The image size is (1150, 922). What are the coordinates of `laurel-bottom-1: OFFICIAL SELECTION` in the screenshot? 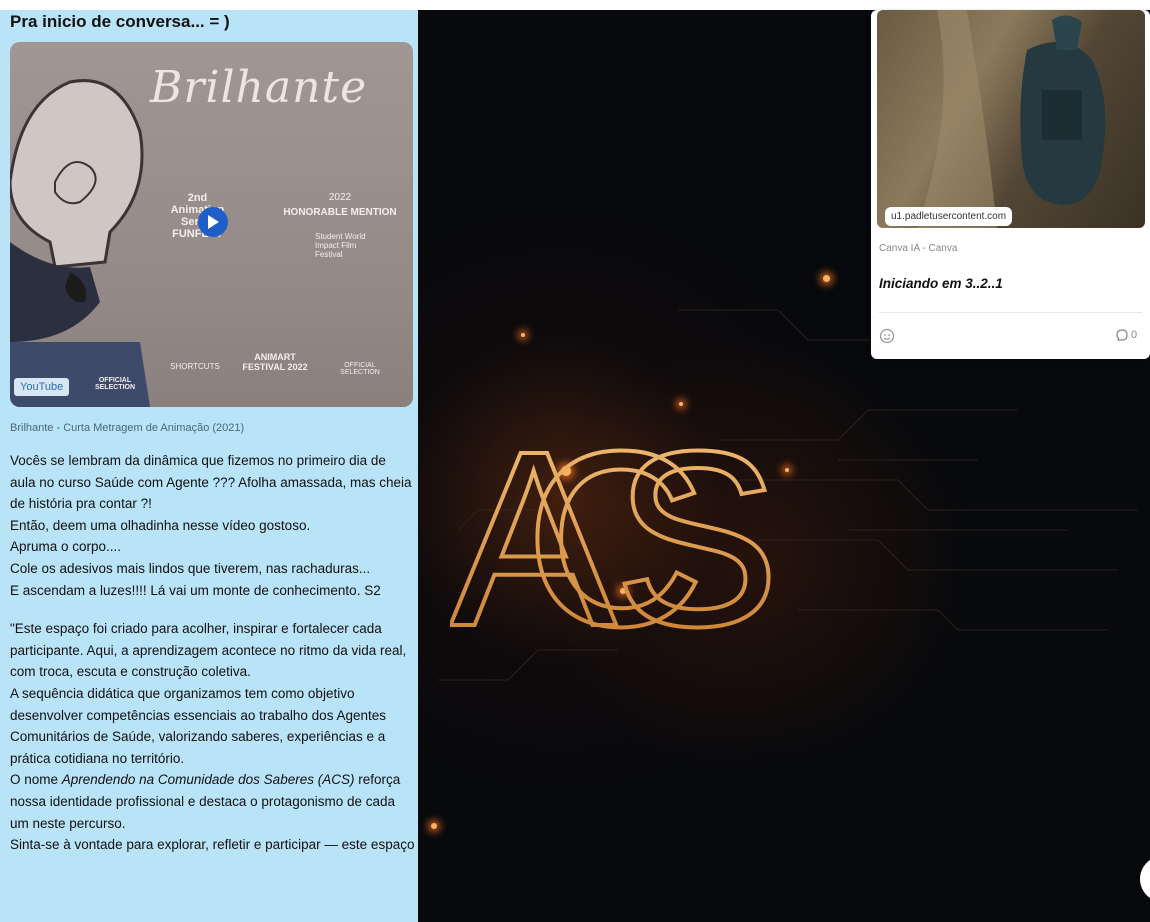 It's located at (115, 384).